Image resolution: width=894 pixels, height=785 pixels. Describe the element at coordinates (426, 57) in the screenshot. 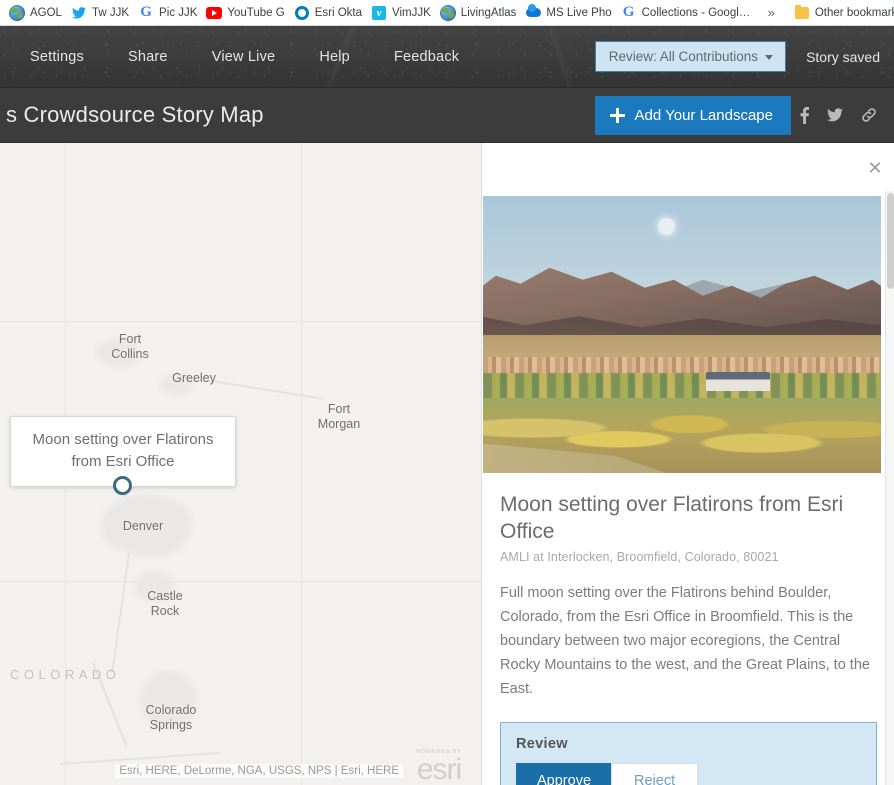

I see `builder-nav-feedback: Feedback` at that location.